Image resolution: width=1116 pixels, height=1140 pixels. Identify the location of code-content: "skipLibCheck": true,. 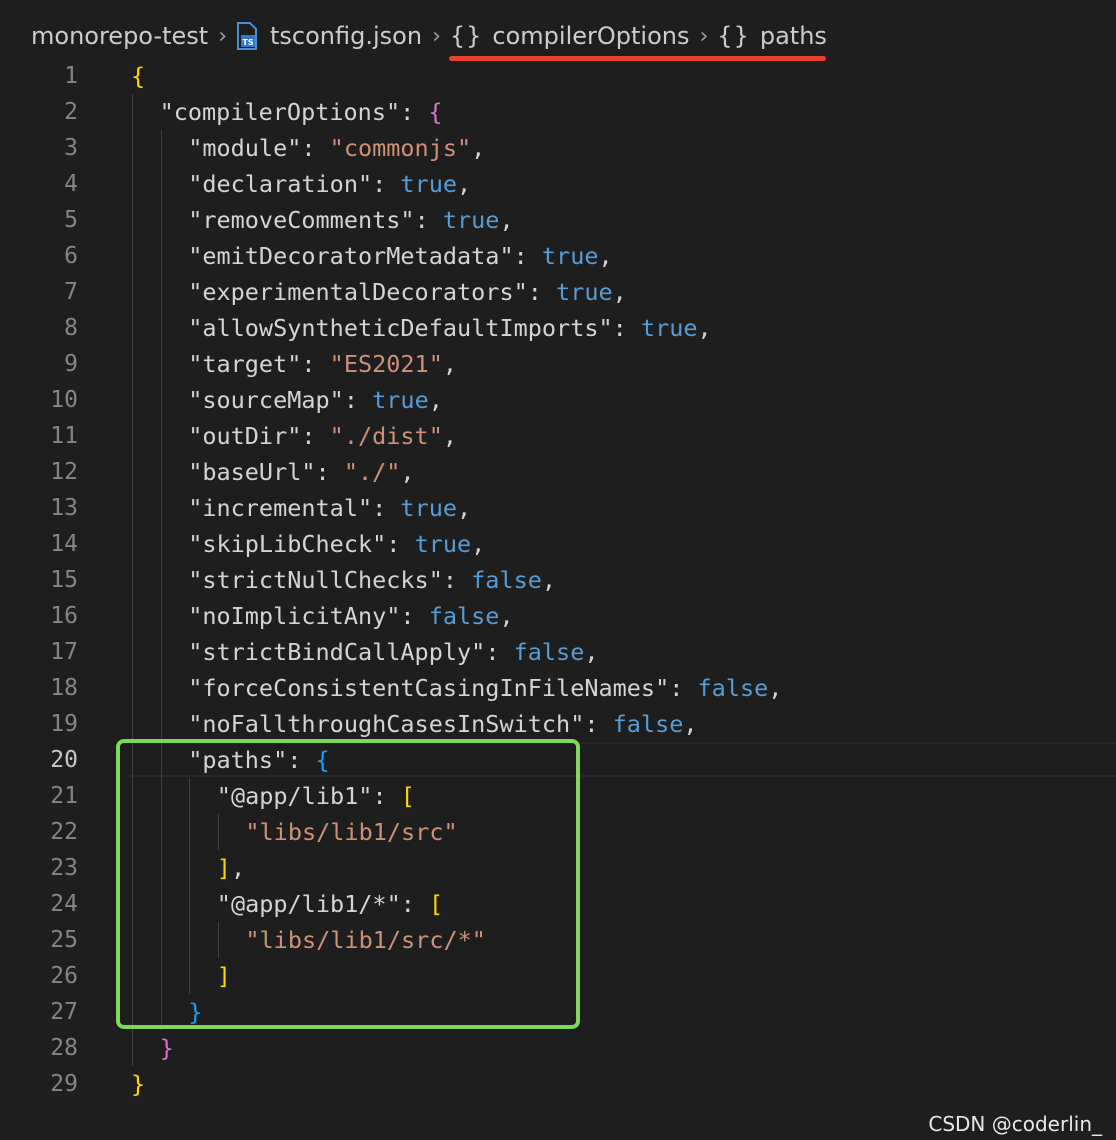
(336, 544).